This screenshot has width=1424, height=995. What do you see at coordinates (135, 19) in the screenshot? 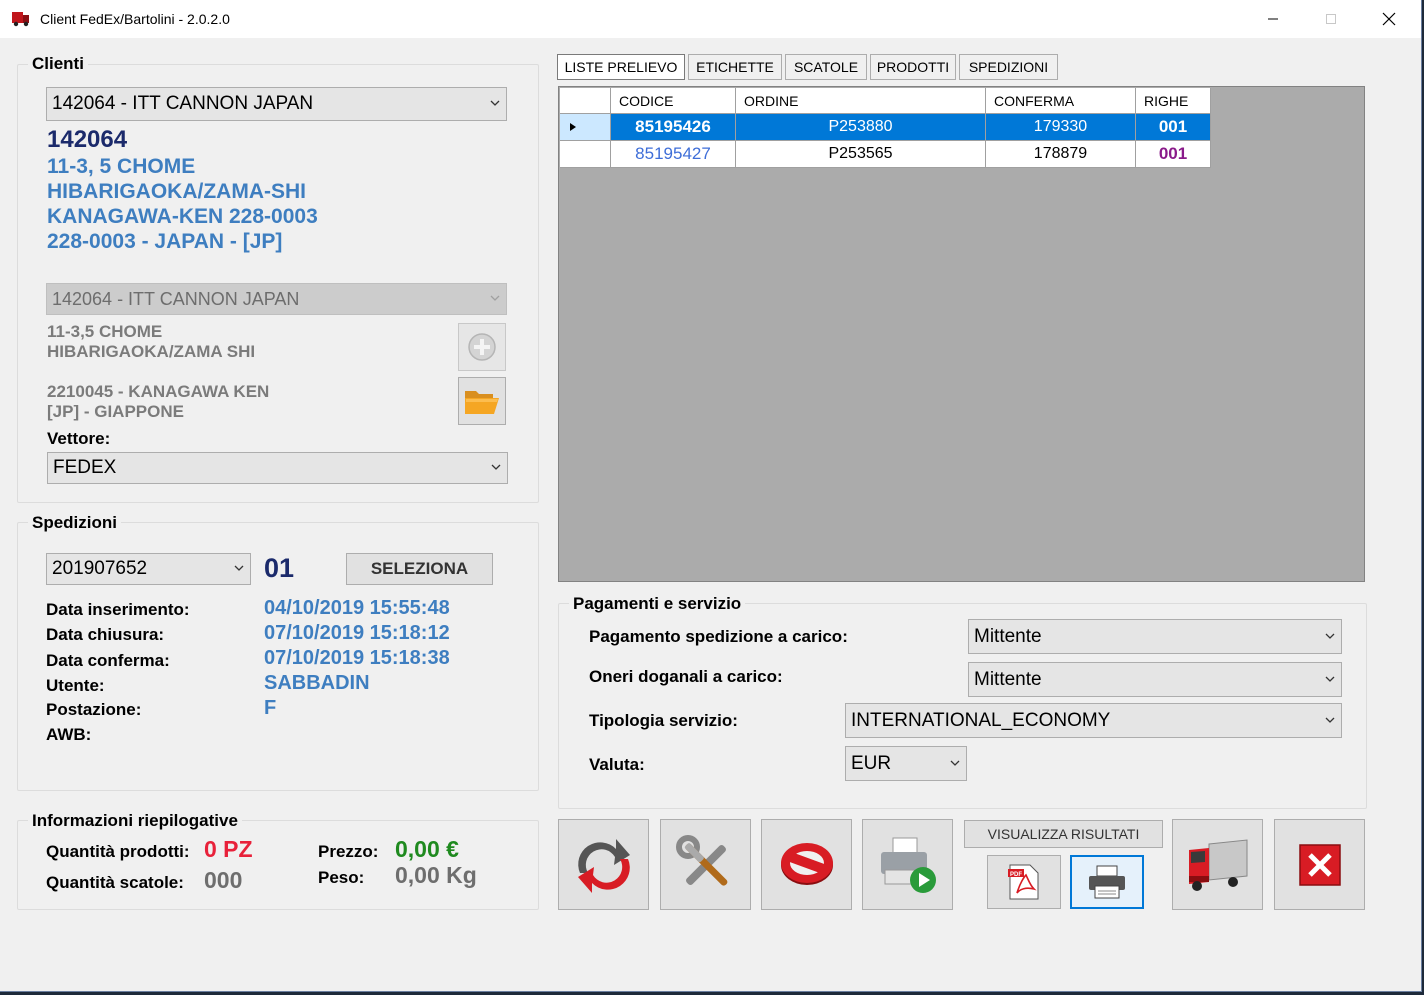
I see `window-title: Client FedEx/Bartolini - 2.0.2.0` at bounding box center [135, 19].